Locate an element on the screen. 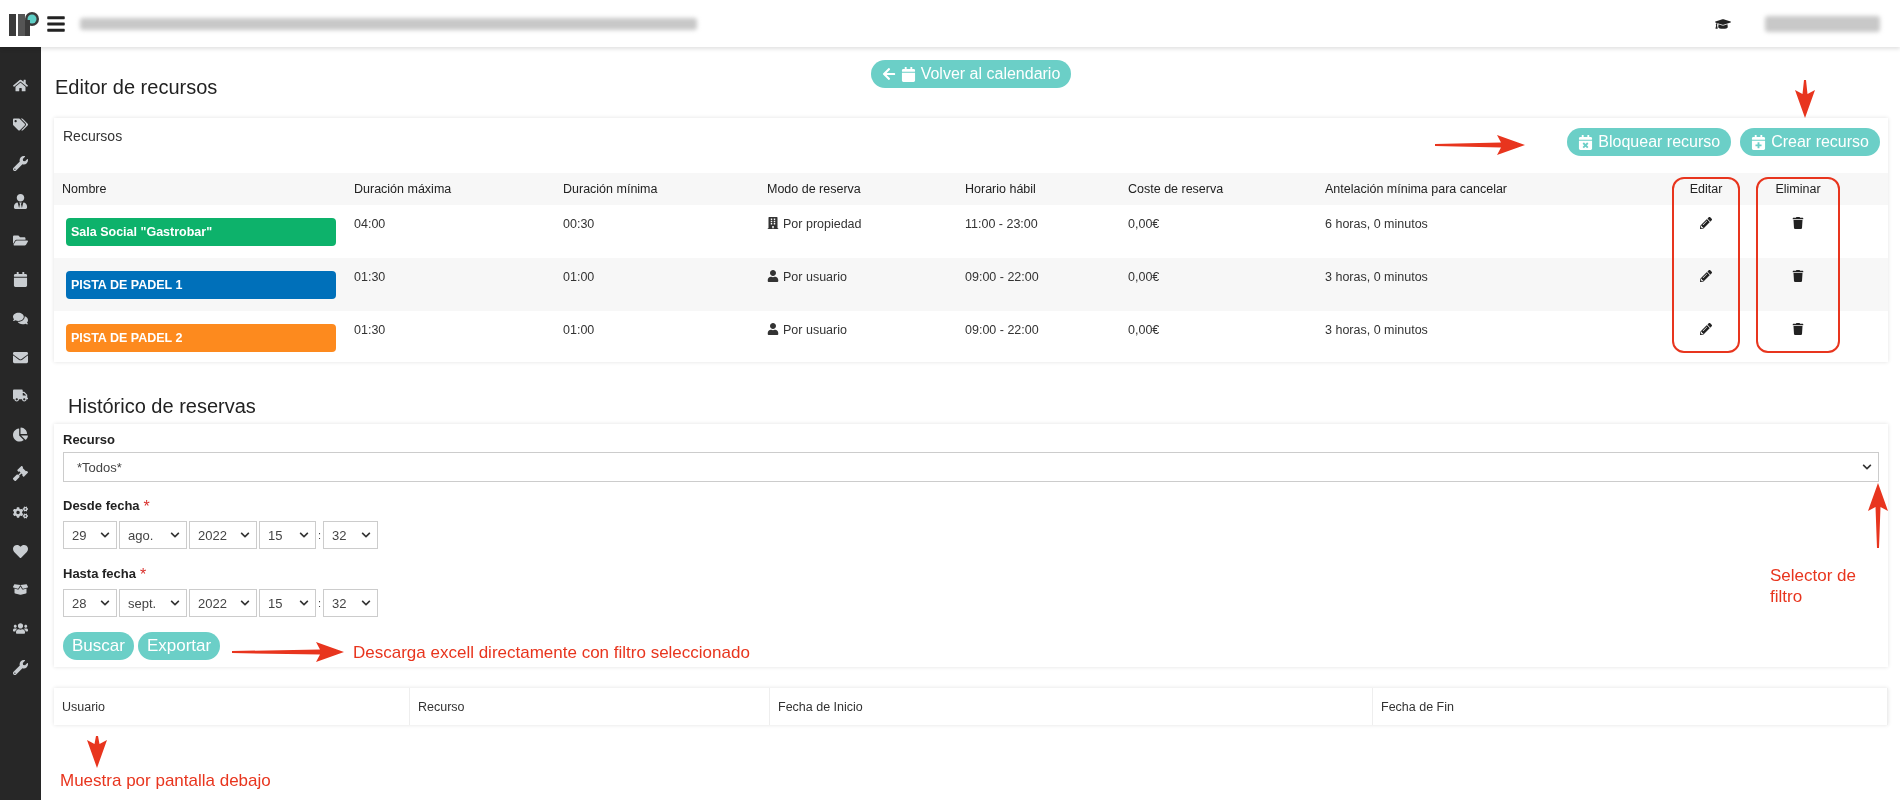 The image size is (1900, 800). column-header: Antelación mínima para cancelar is located at coordinates (1417, 189).